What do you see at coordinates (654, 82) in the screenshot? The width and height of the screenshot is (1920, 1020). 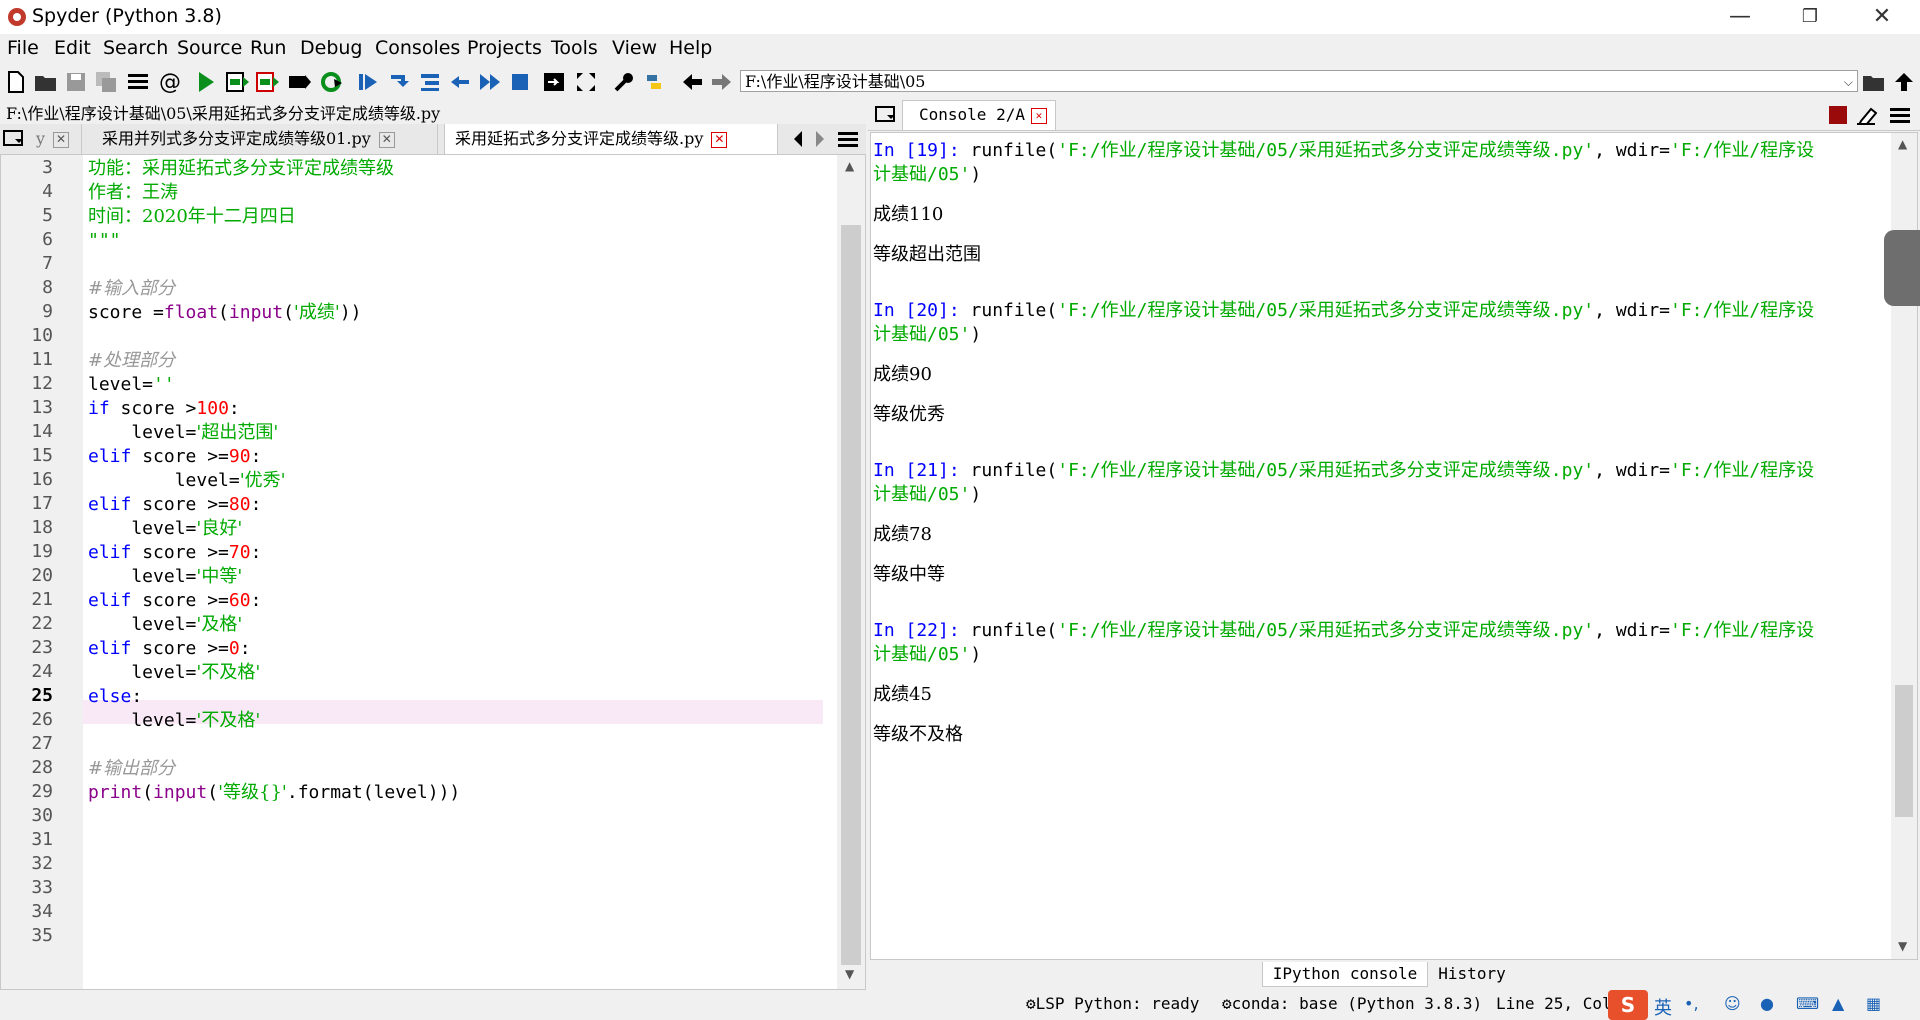 I see `python-path-icon` at bounding box center [654, 82].